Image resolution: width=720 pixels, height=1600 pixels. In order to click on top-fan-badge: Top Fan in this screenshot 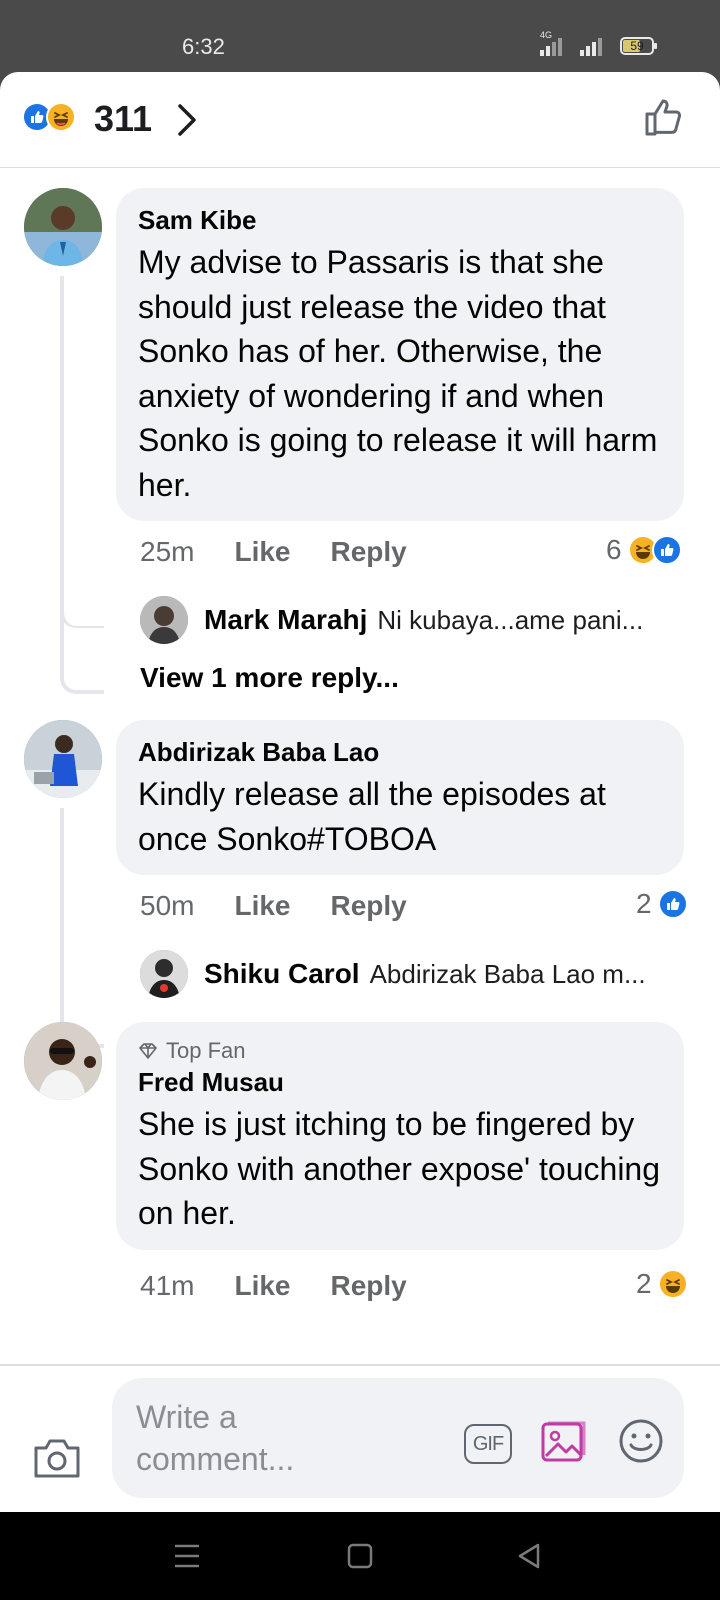, I will do `click(400, 1051)`.